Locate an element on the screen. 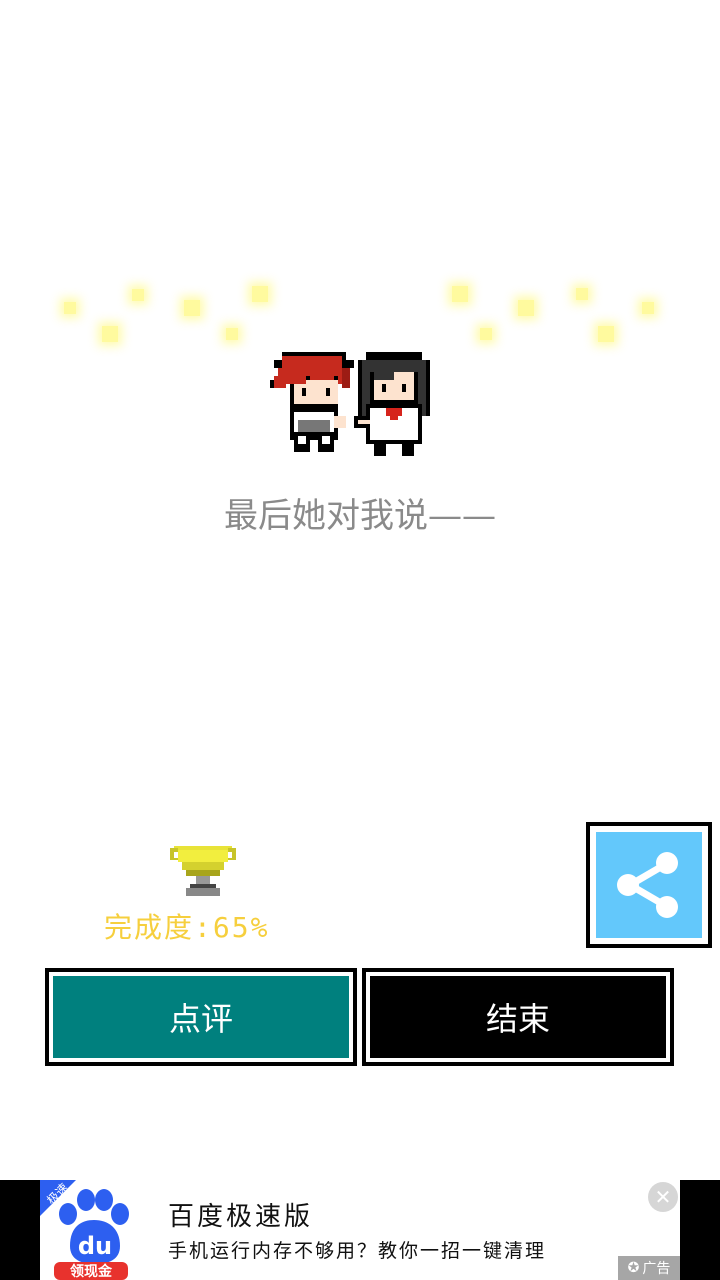 This screenshot has width=720, height=1280. review-button: 点评 is located at coordinates (201, 1017).